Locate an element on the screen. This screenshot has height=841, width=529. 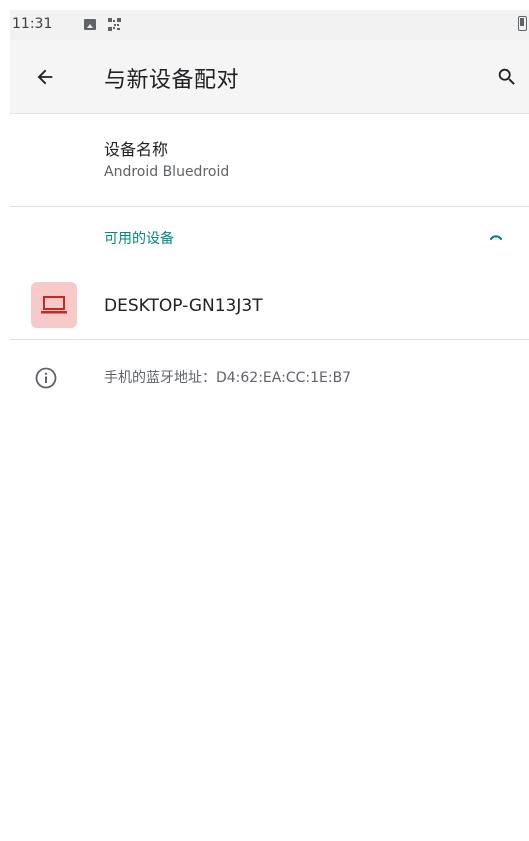
loading-spinner-icon is located at coordinates (496, 238).